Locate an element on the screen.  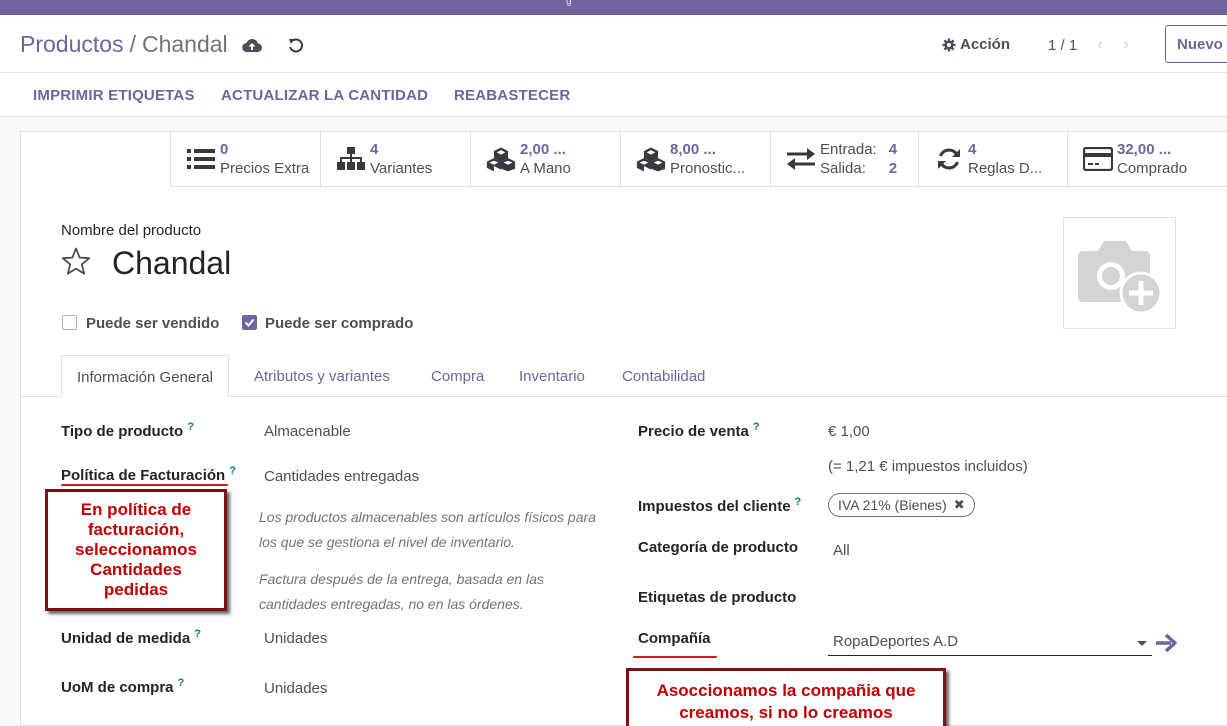
can-be-purchased-checkbox is located at coordinates (249, 322).